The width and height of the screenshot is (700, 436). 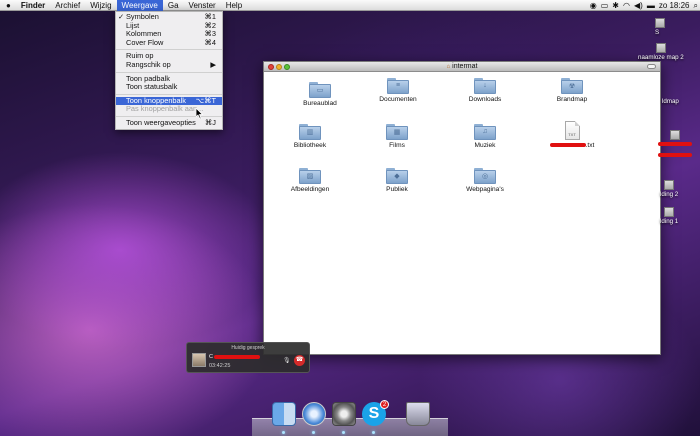 I want to click on skype-call-window: Huidig gesprek C 03:42:25 🎙 ☎, so click(x=248, y=357).